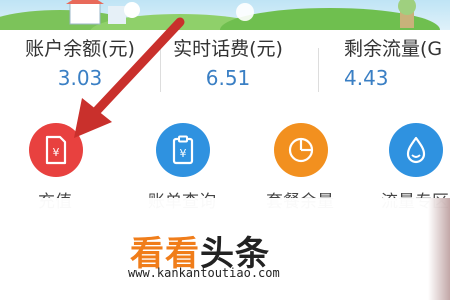 The image size is (450, 300). I want to click on realtime-fee-stat: 实时话费(元) 6.51, so click(228, 60).